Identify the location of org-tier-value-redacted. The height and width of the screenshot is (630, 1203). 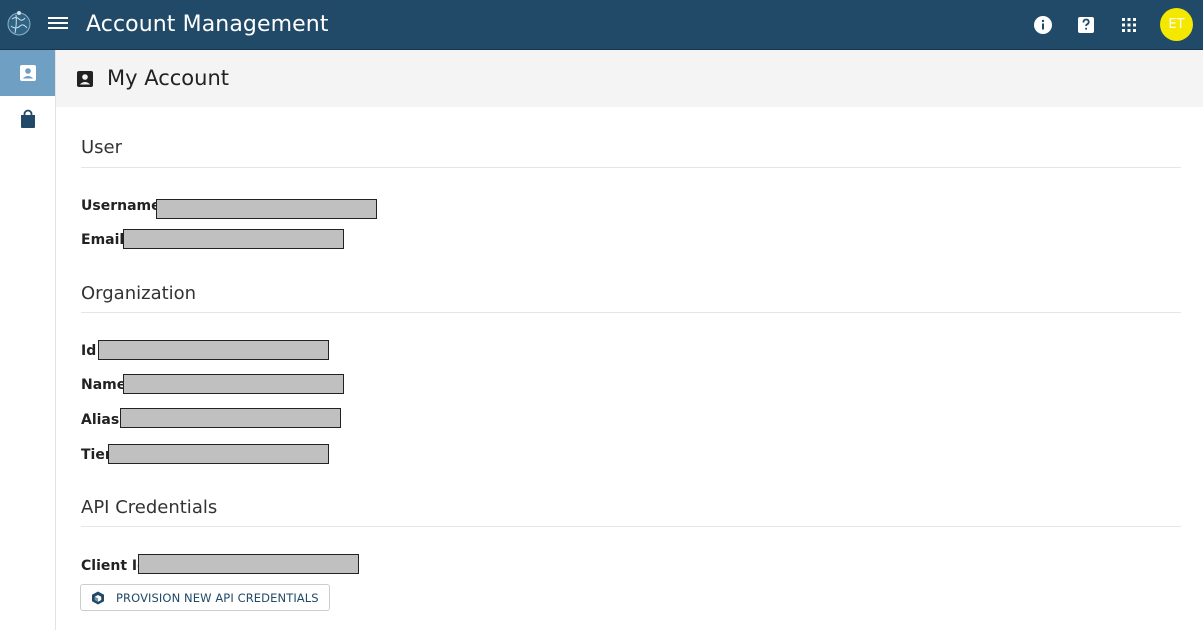
(218, 454).